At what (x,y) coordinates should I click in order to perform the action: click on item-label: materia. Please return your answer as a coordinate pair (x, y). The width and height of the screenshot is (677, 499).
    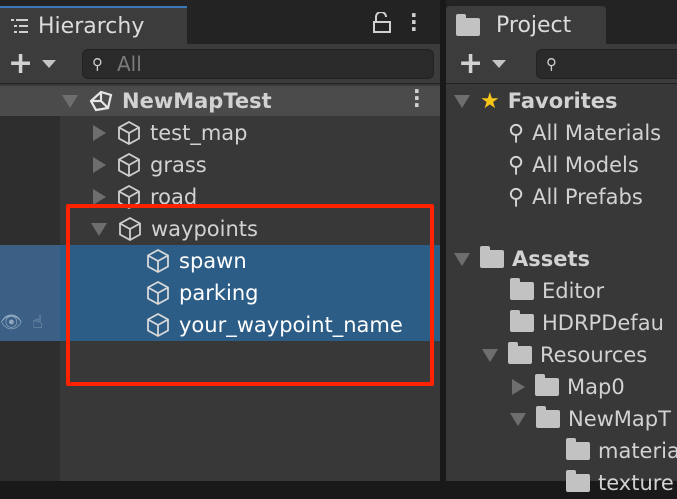
    Looking at the image, I should click on (637, 451).